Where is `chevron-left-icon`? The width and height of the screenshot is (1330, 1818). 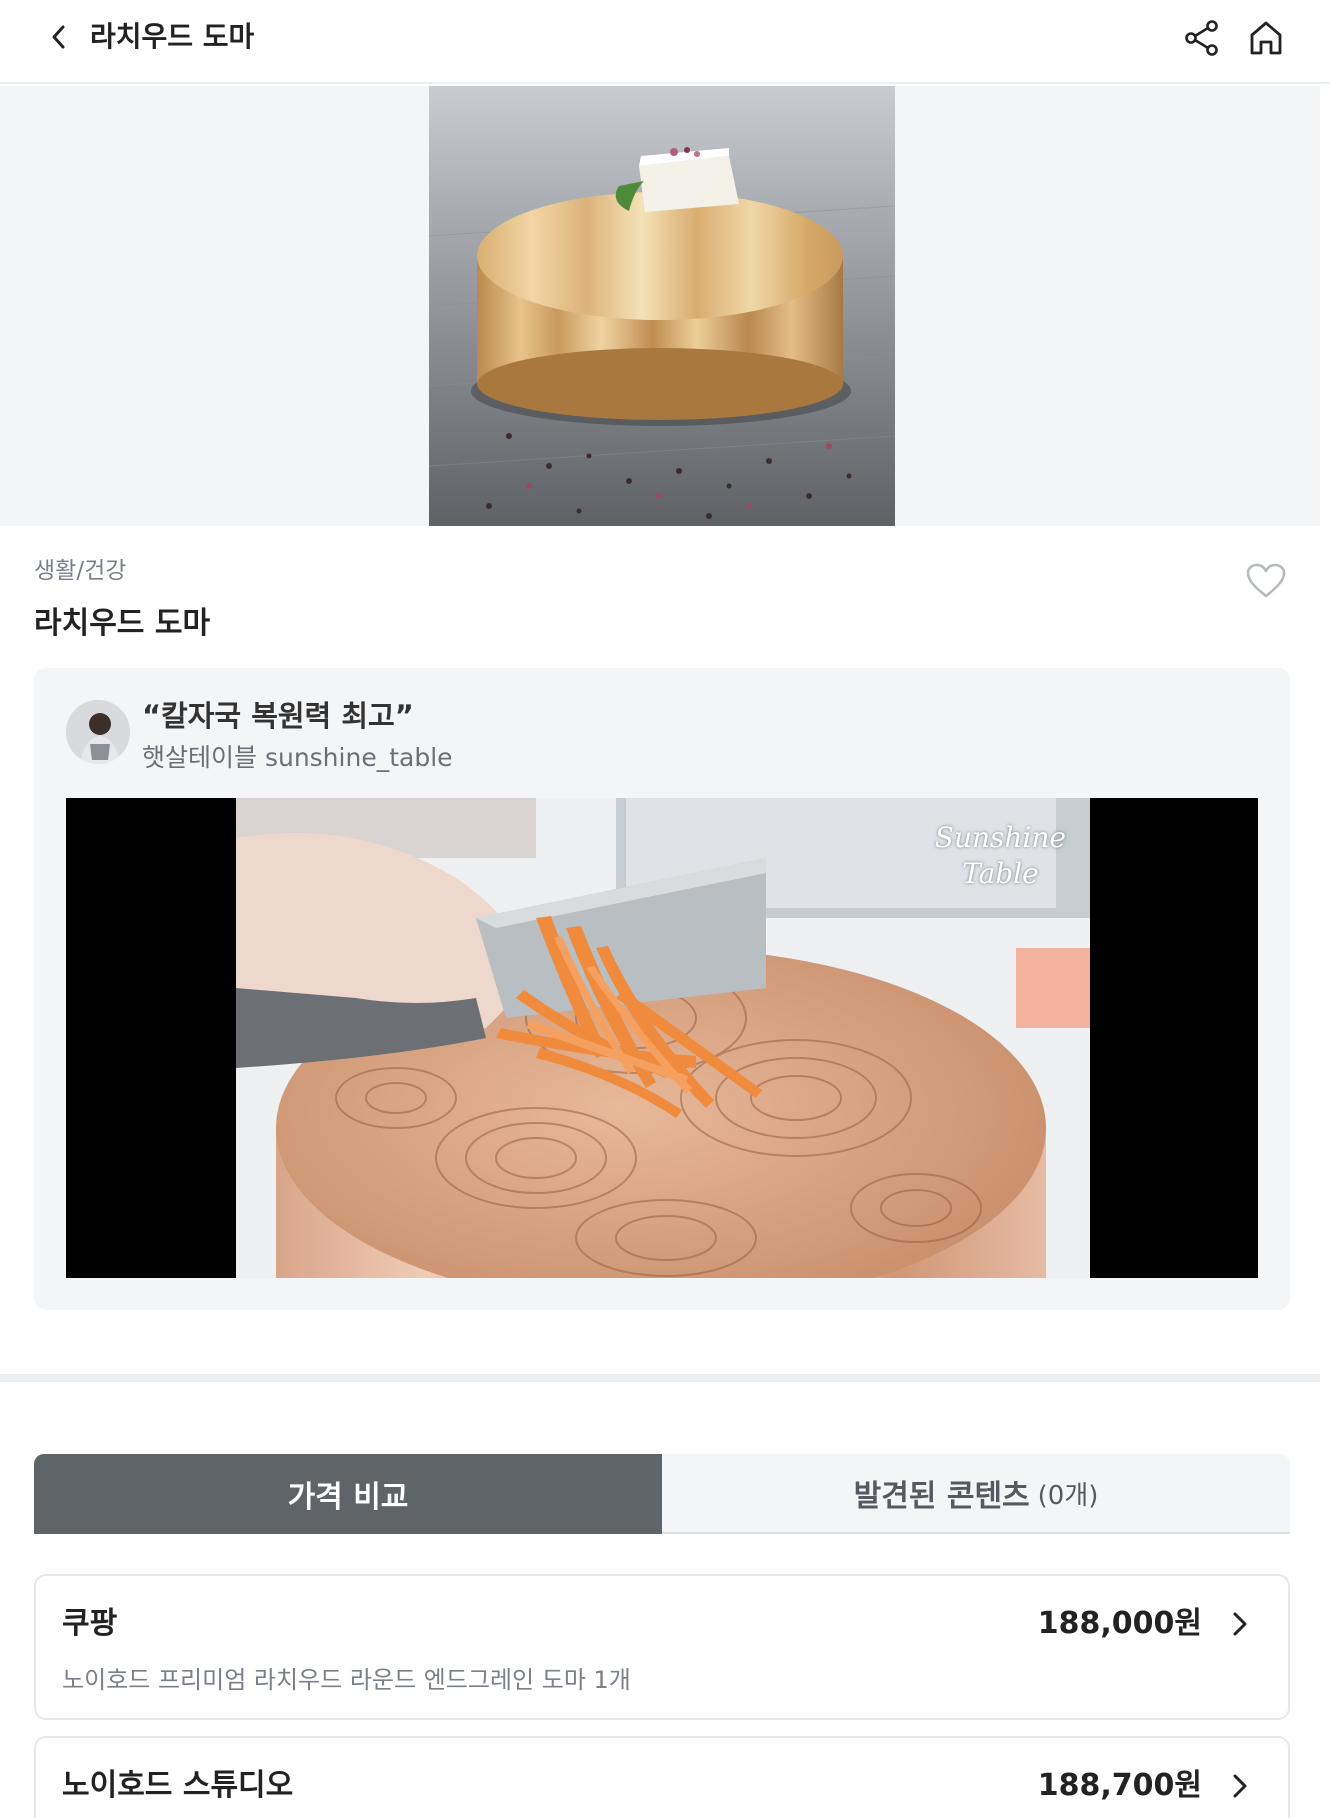
chevron-left-icon is located at coordinates (58, 37).